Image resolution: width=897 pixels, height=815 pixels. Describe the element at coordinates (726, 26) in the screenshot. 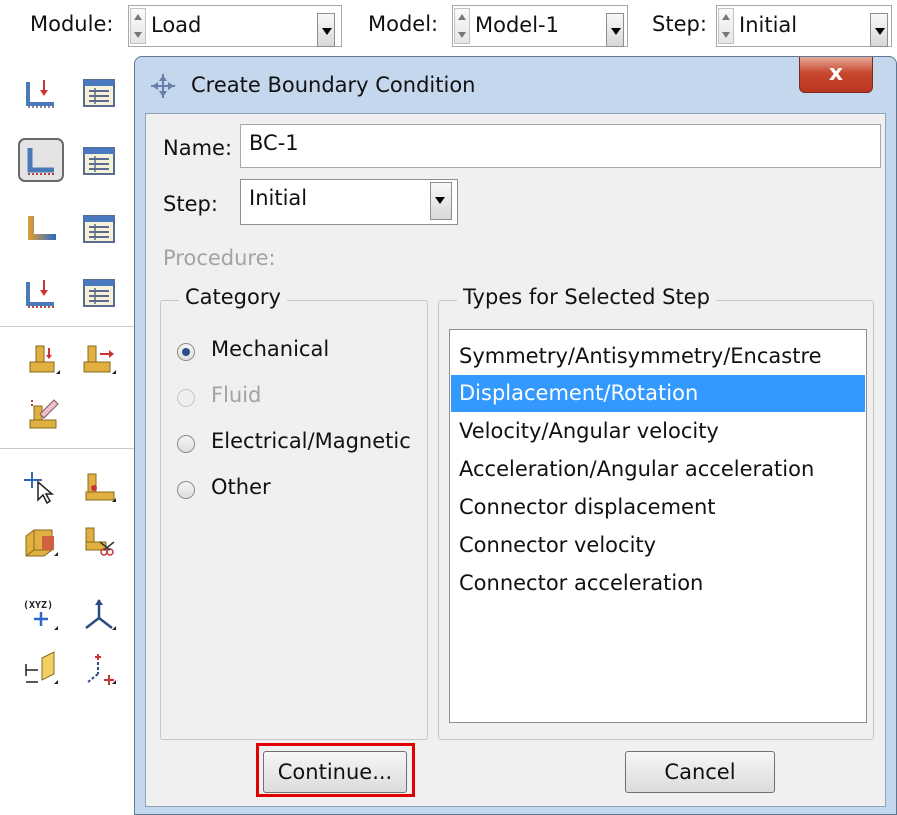

I see `step-spin-icon` at that location.